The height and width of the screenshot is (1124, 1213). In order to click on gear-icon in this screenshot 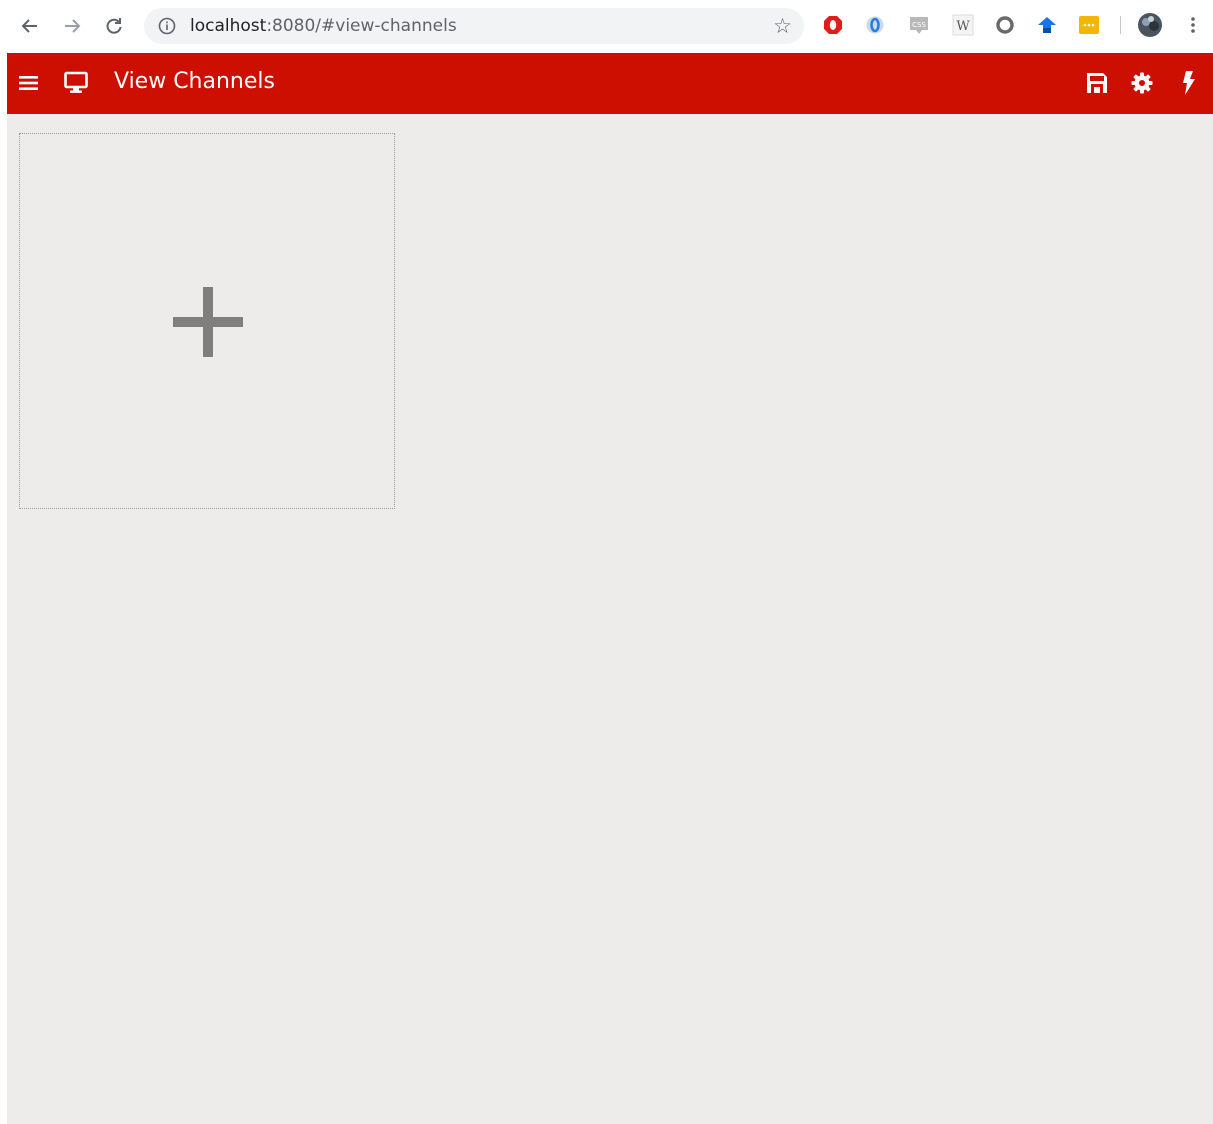, I will do `click(1142, 83)`.